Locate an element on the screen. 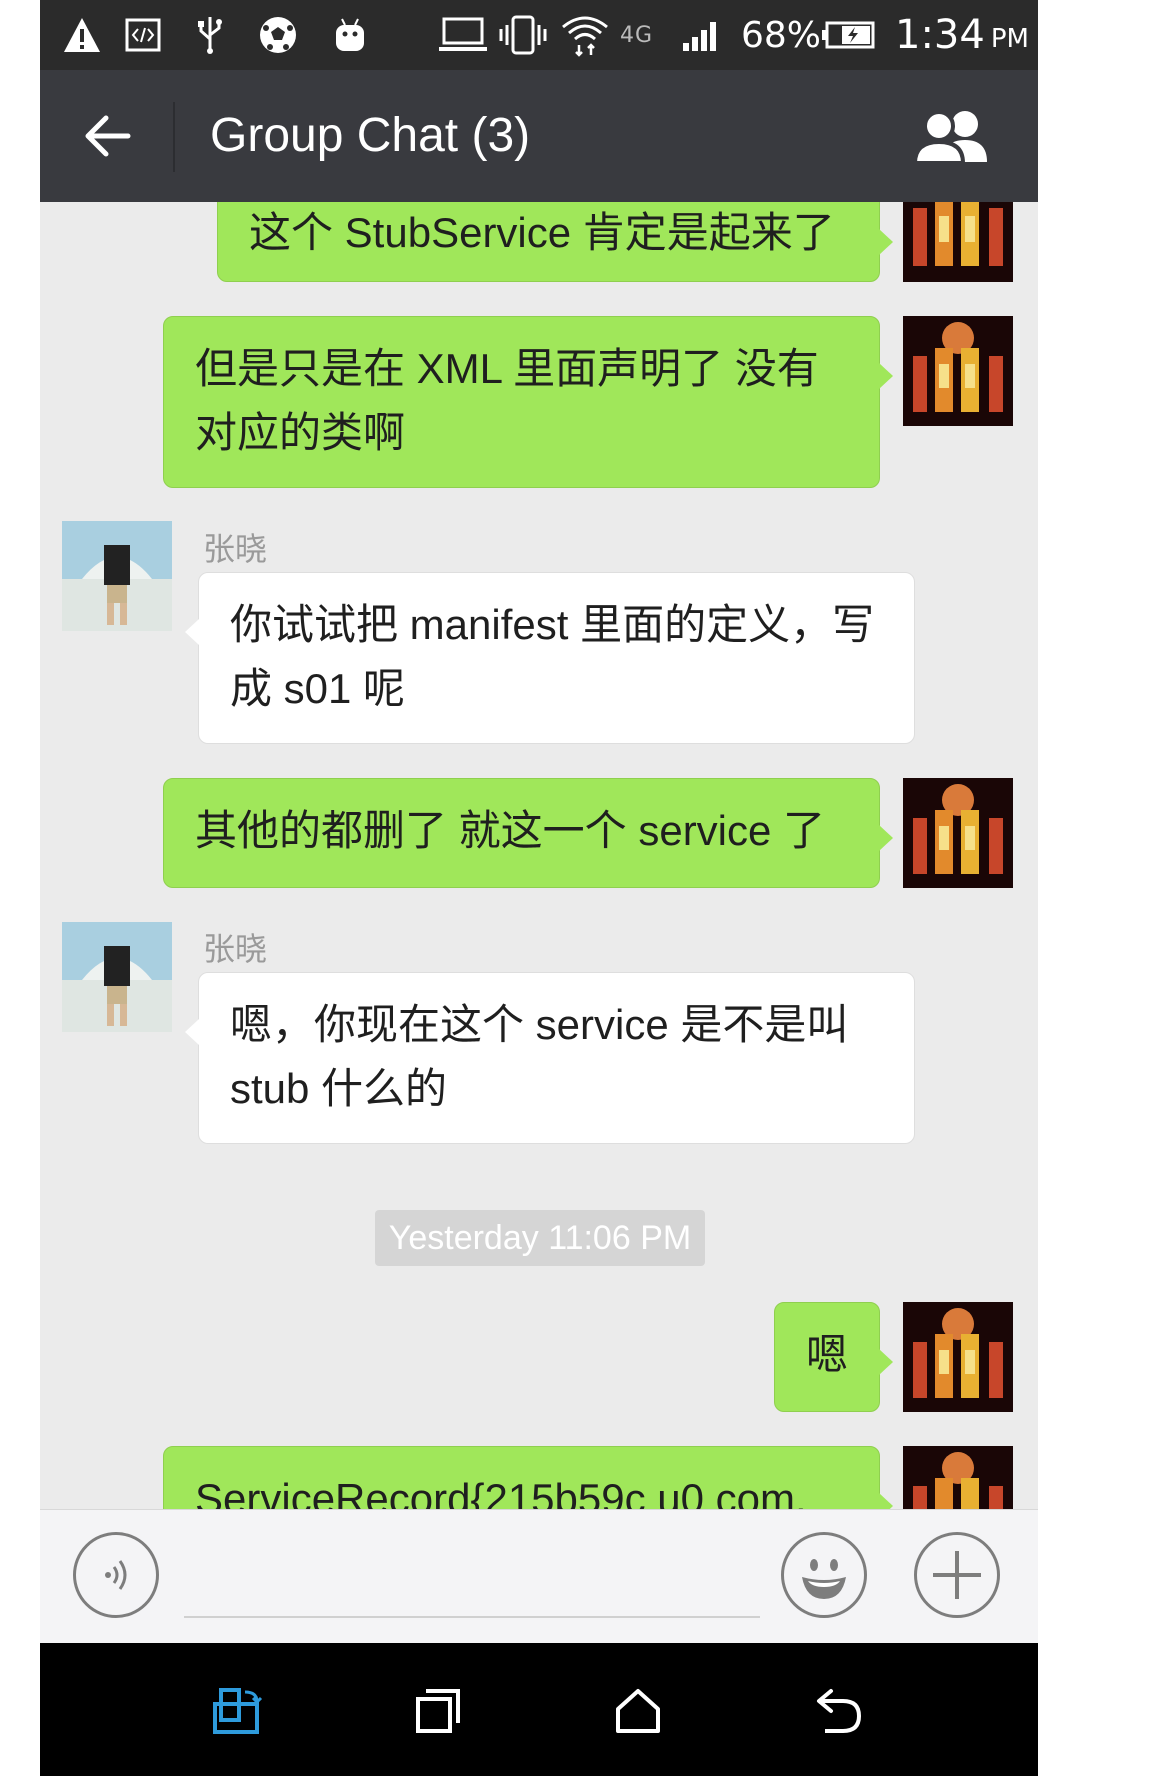 The width and height of the screenshot is (1152, 1776). clock-ampm: PM is located at coordinates (1009, 39).